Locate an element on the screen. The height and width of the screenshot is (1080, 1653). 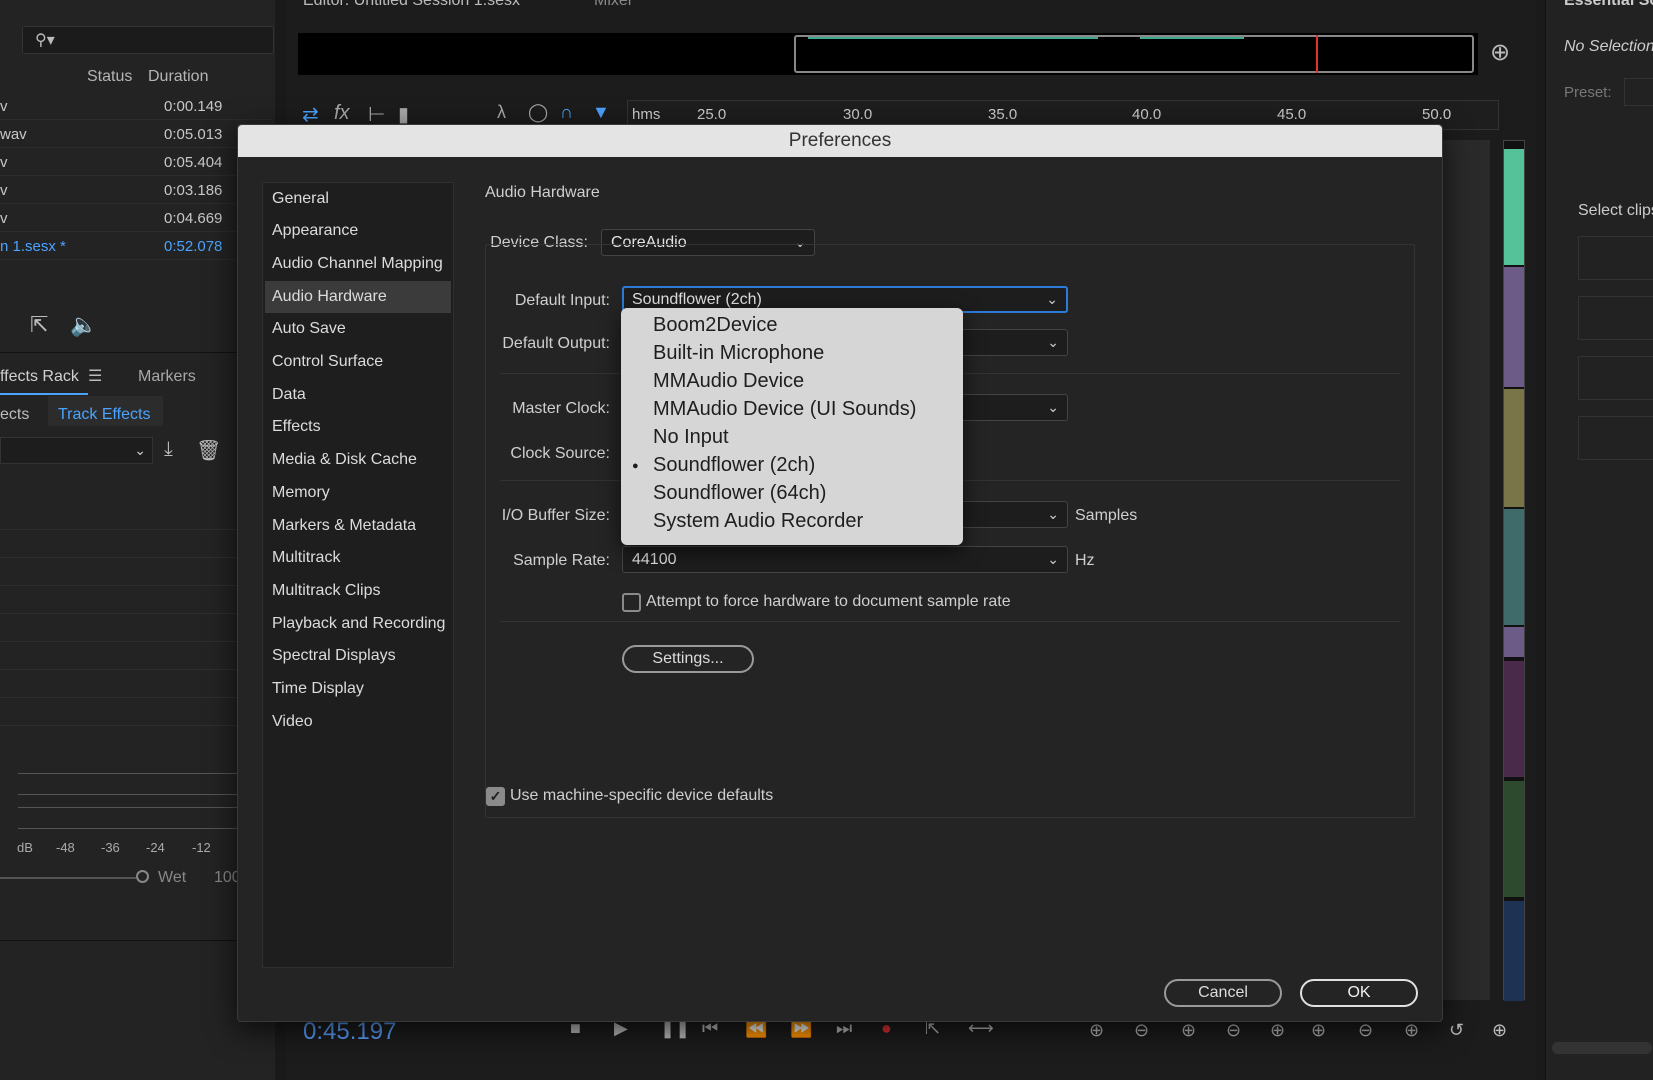
category-video: Video is located at coordinates (358, 722).